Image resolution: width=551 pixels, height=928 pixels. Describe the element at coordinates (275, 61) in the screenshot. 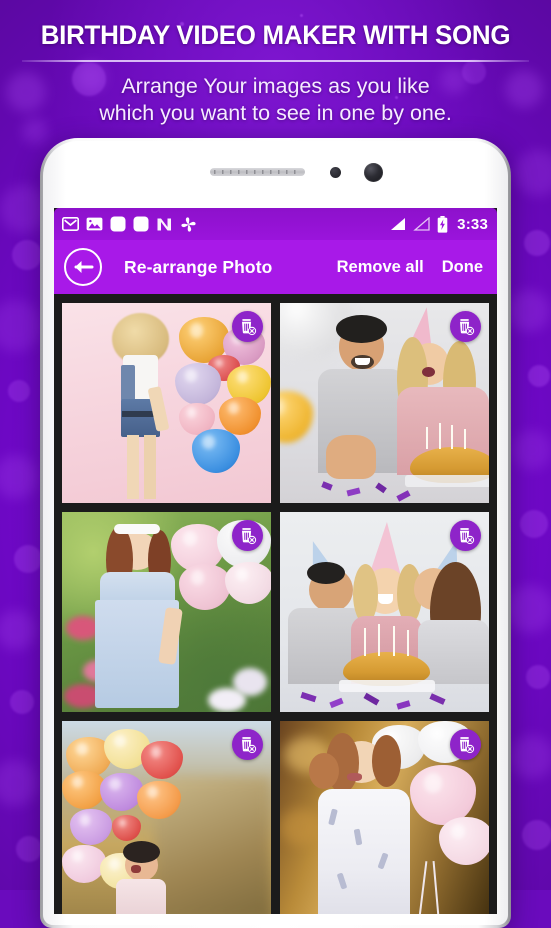

I see `header-divider` at that location.